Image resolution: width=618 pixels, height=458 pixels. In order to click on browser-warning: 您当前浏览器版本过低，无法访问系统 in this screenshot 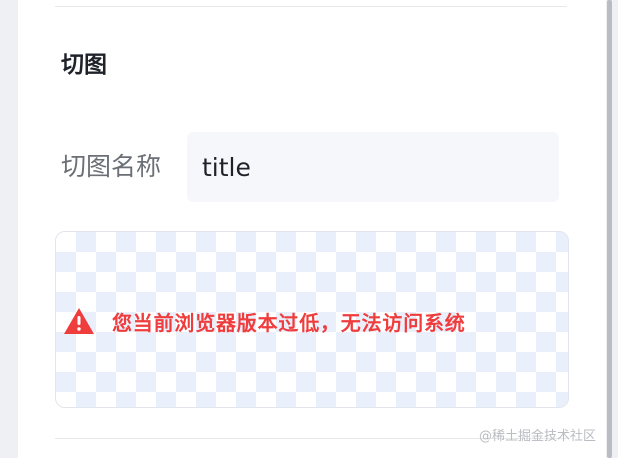, I will do `click(264, 321)`.